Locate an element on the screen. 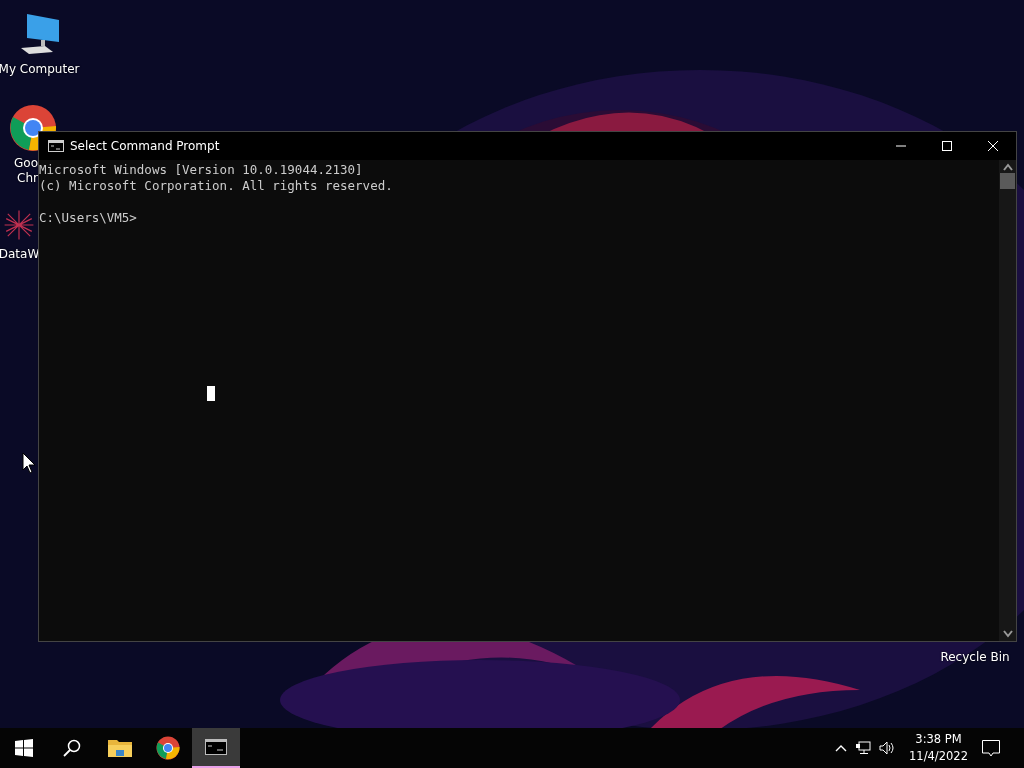  window-title: Select Command Prompt is located at coordinates (145, 146).